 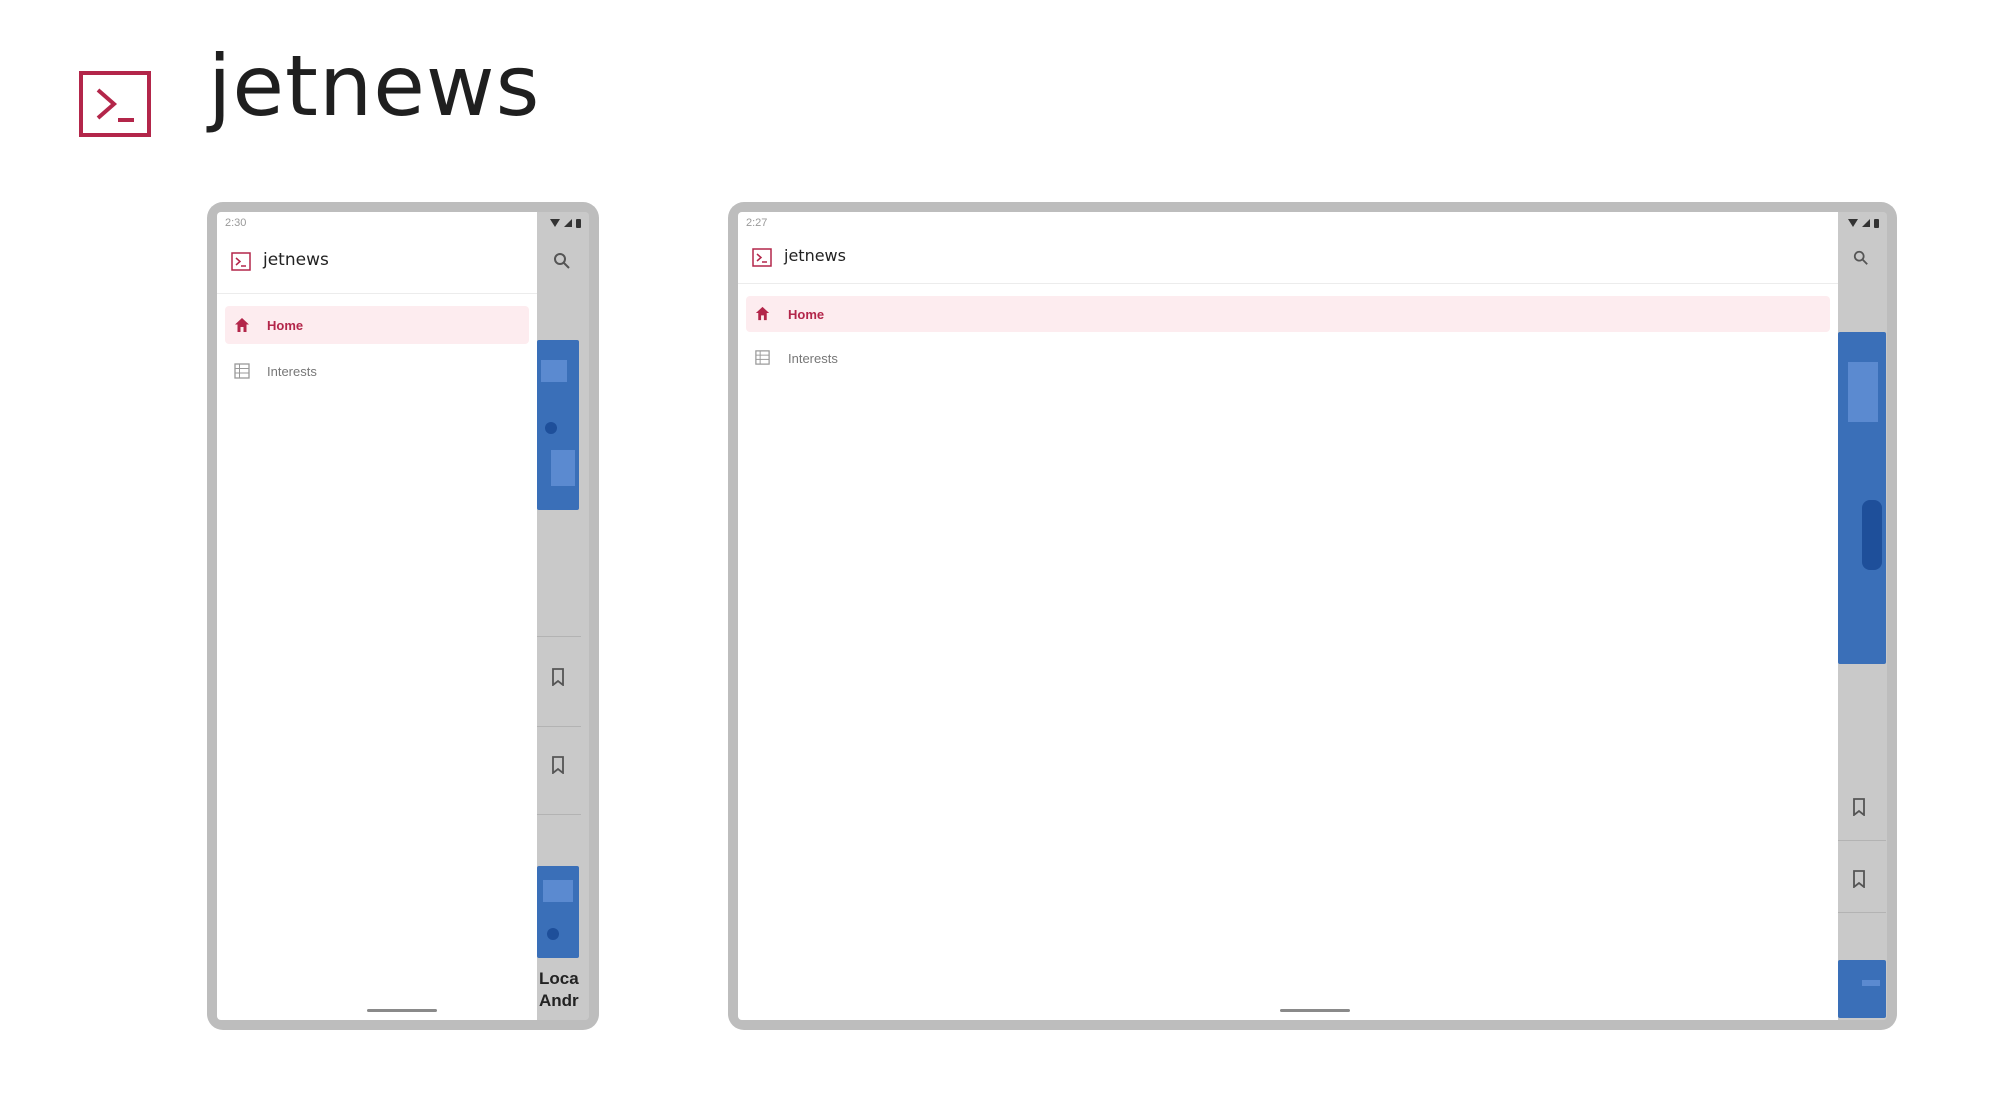 I want to click on navigation-drawer: jetnews Home Interests, so click(x=377, y=616).